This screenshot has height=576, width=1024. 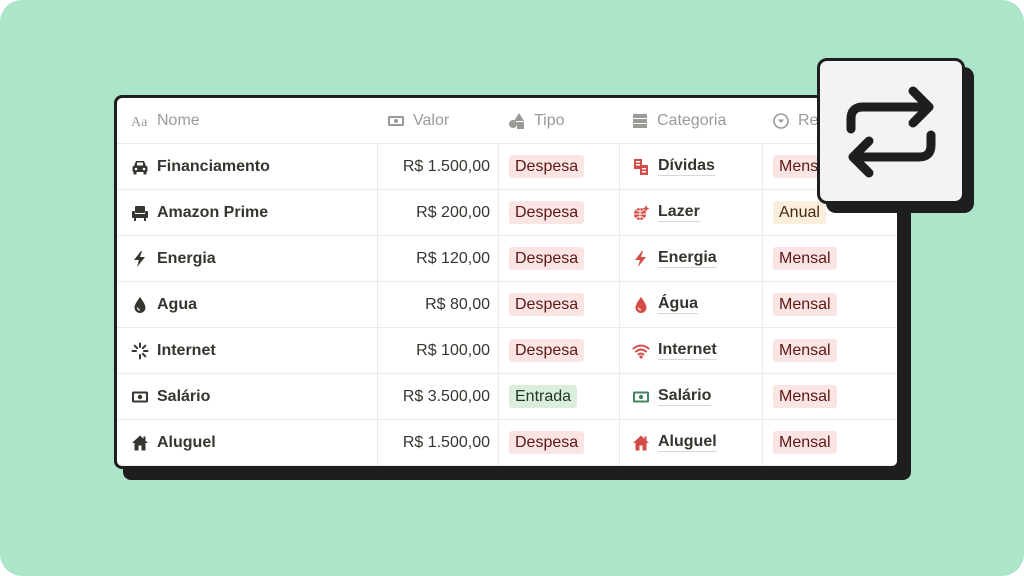 I want to click on cell-categoria: Lazer, so click(x=690, y=212).